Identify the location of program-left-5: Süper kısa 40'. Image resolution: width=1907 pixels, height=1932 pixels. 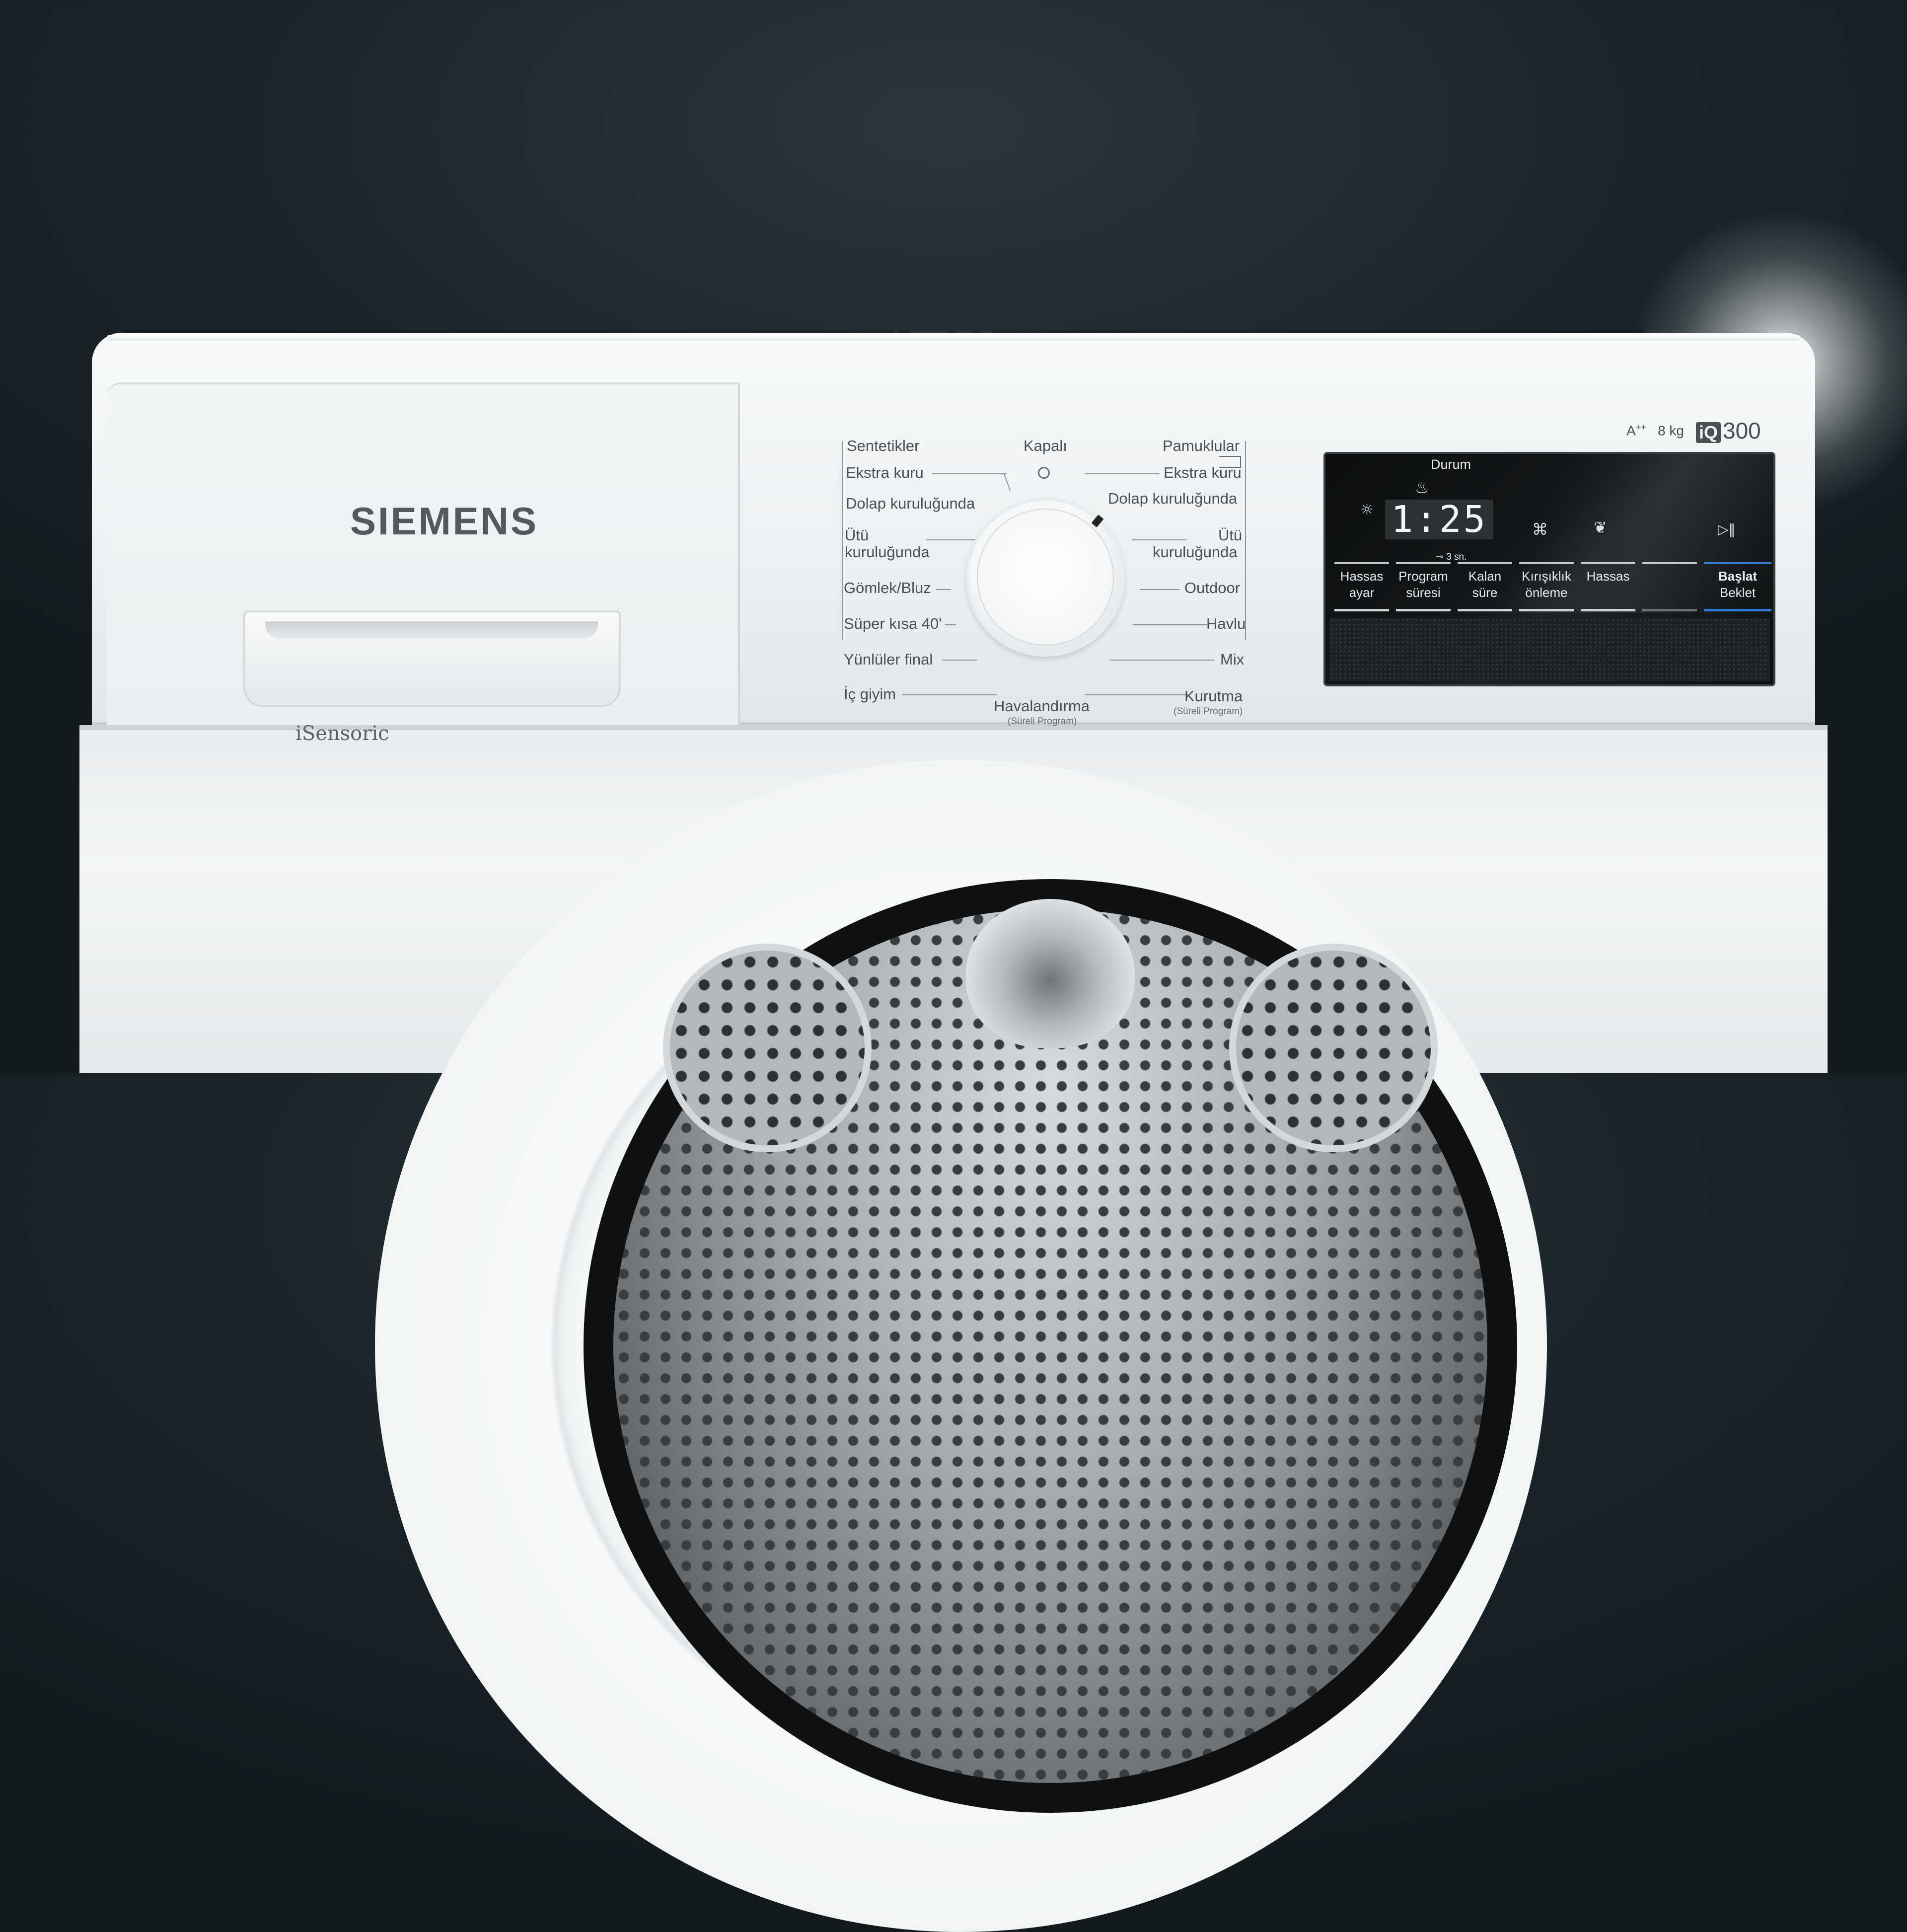
(893, 624).